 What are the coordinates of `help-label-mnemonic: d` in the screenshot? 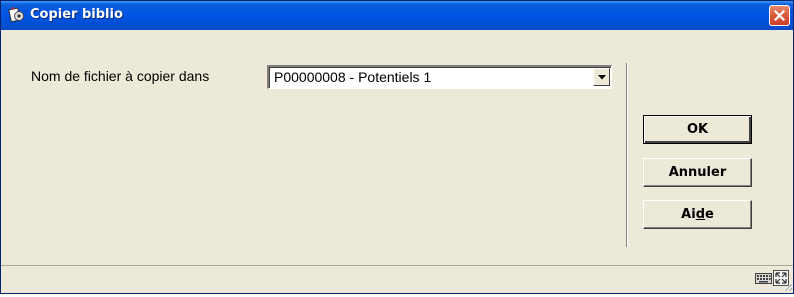 It's located at (700, 214).